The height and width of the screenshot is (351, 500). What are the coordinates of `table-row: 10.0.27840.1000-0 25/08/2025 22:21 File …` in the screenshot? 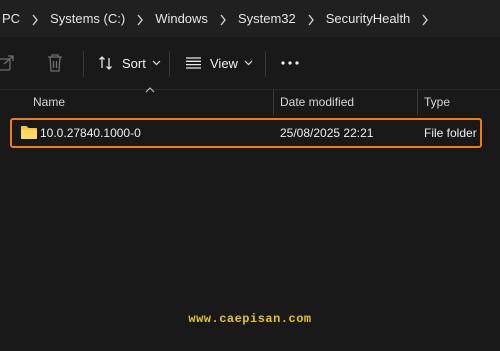 It's located at (246, 133).